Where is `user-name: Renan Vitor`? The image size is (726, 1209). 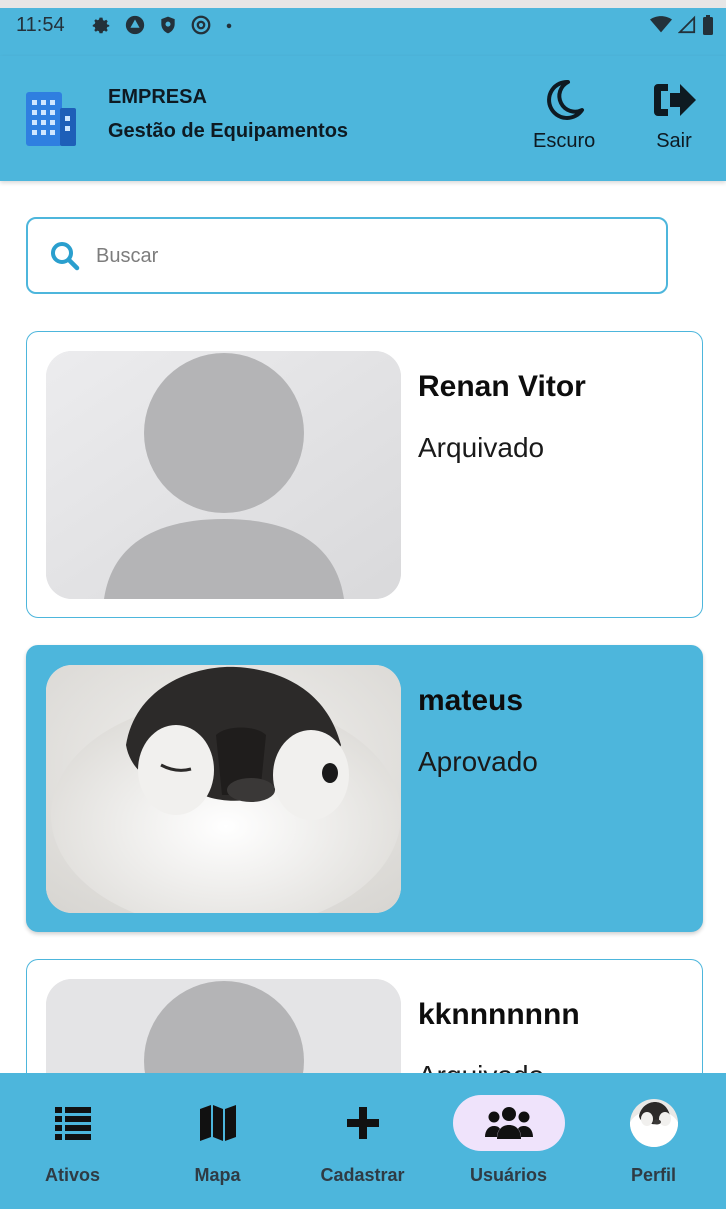 user-name: Renan Vitor is located at coordinates (502, 386).